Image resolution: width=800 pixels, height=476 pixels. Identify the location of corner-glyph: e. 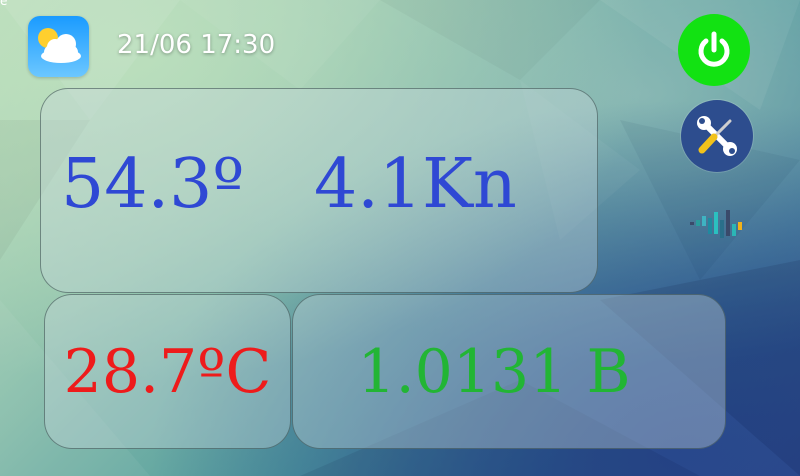
(4, 4).